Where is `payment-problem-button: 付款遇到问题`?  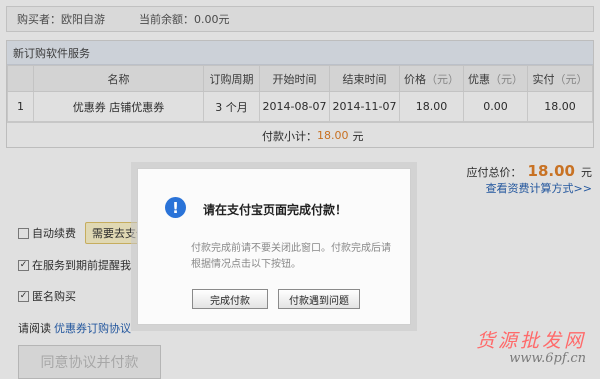
payment-problem-button: 付款遇到问题 is located at coordinates (319, 299).